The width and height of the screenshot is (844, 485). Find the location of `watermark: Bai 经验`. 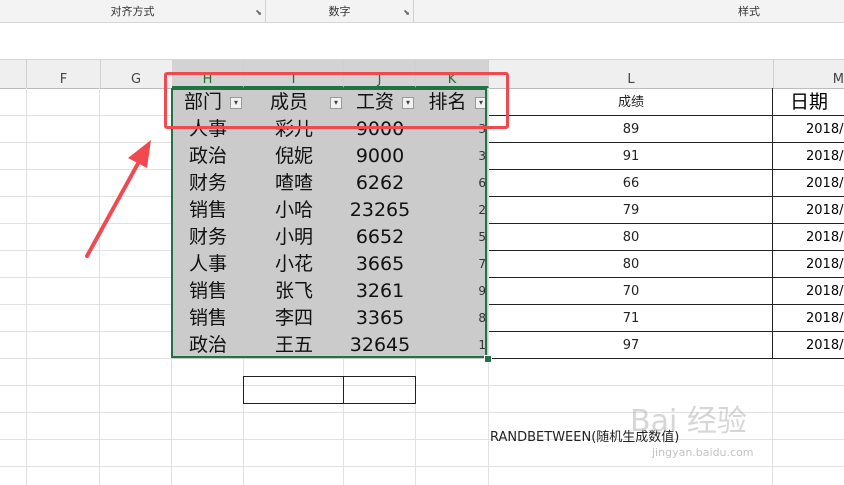

watermark: Bai 经验 is located at coordinates (688, 421).